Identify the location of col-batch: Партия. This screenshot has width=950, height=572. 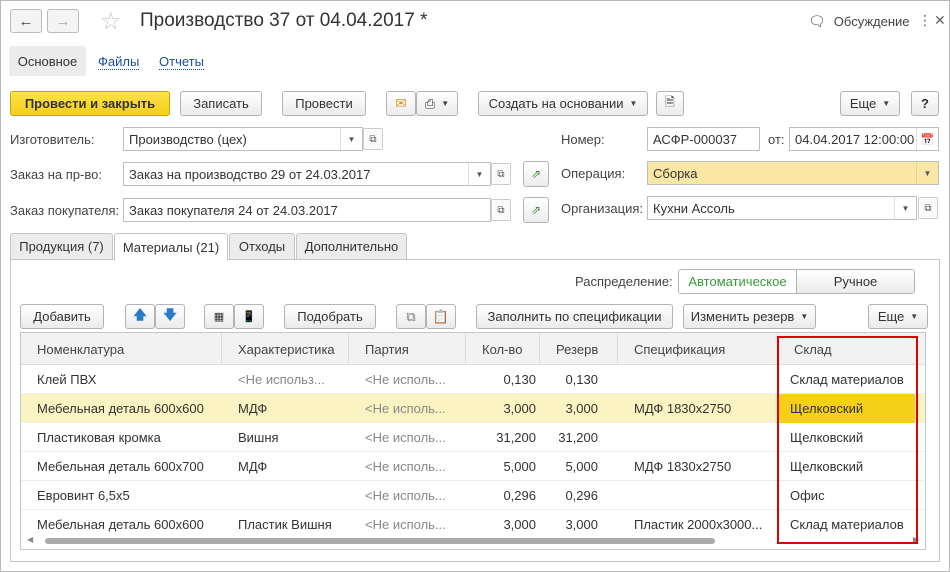
(407, 349).